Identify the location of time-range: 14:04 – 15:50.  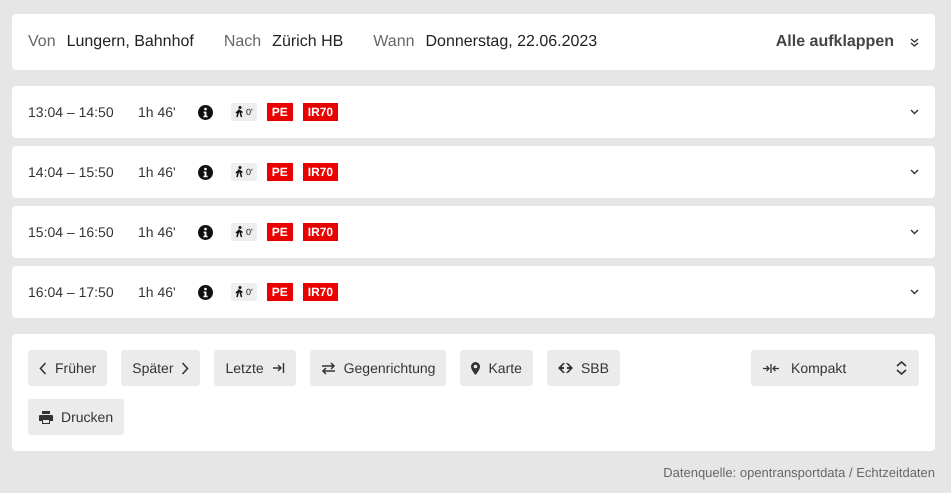
(71, 172).